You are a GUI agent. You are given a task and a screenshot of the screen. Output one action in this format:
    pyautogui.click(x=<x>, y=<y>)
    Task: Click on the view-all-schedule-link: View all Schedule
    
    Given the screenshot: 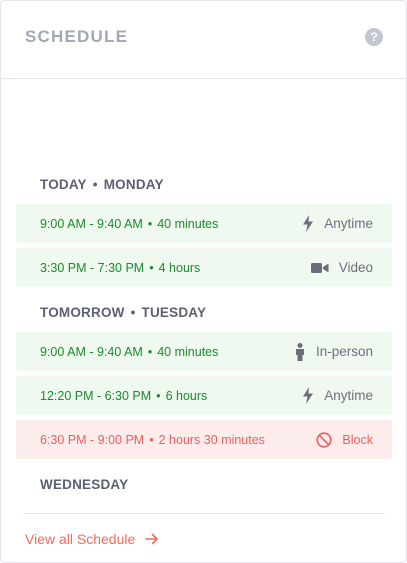 What is the action you would take?
    pyautogui.click(x=92, y=539)
    